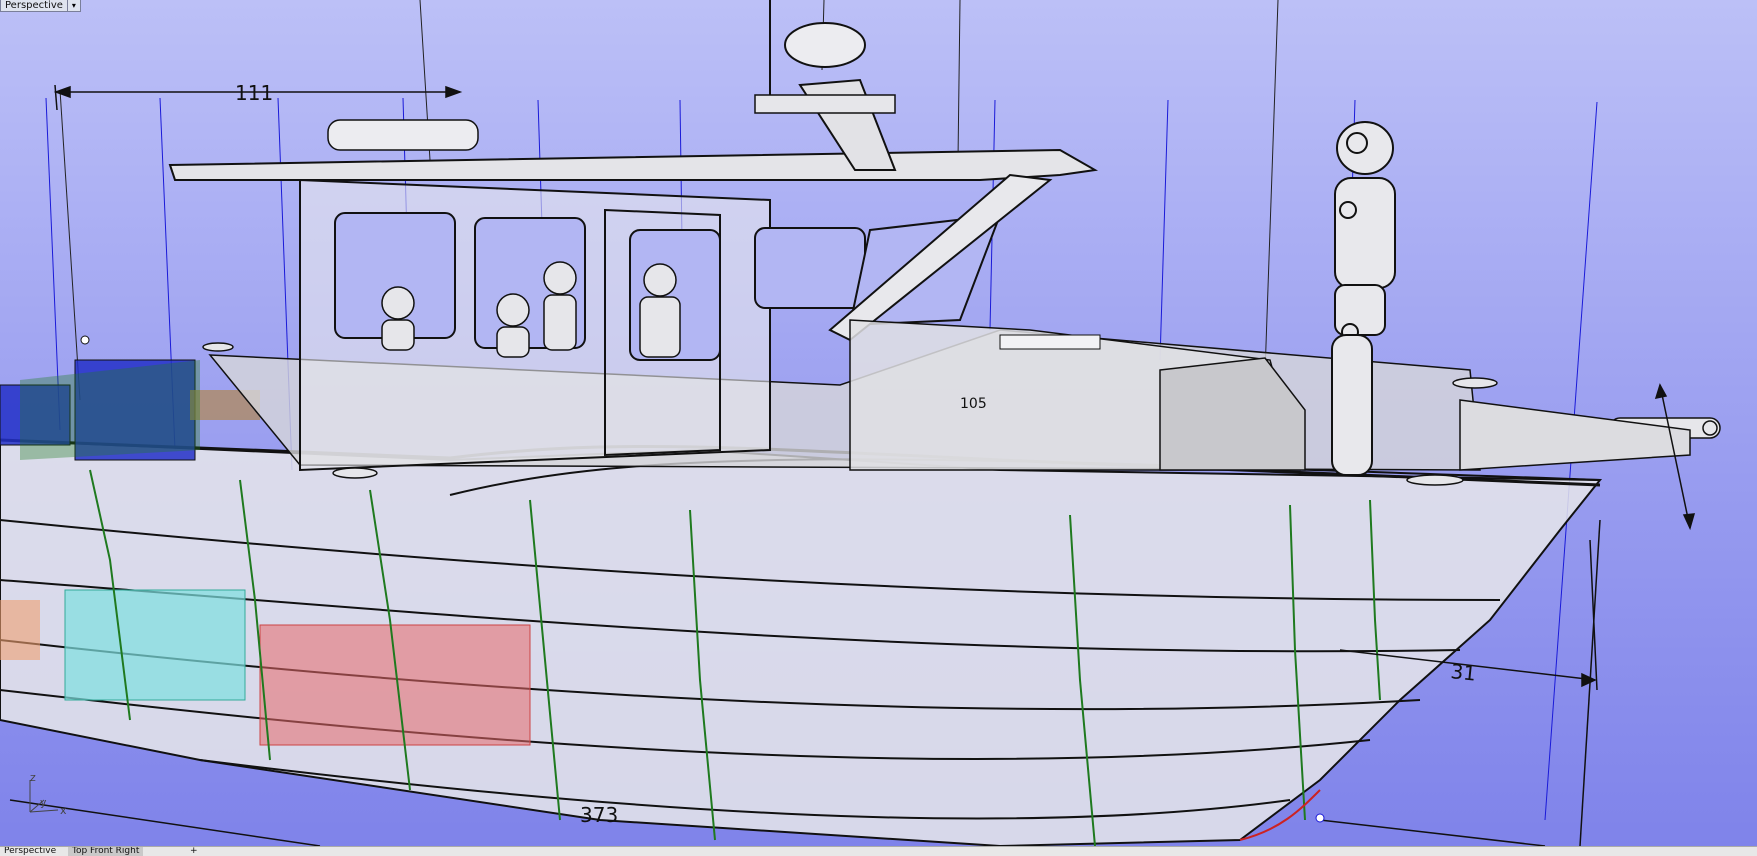  I want to click on dimension-label-keel: 373, so click(599, 815).